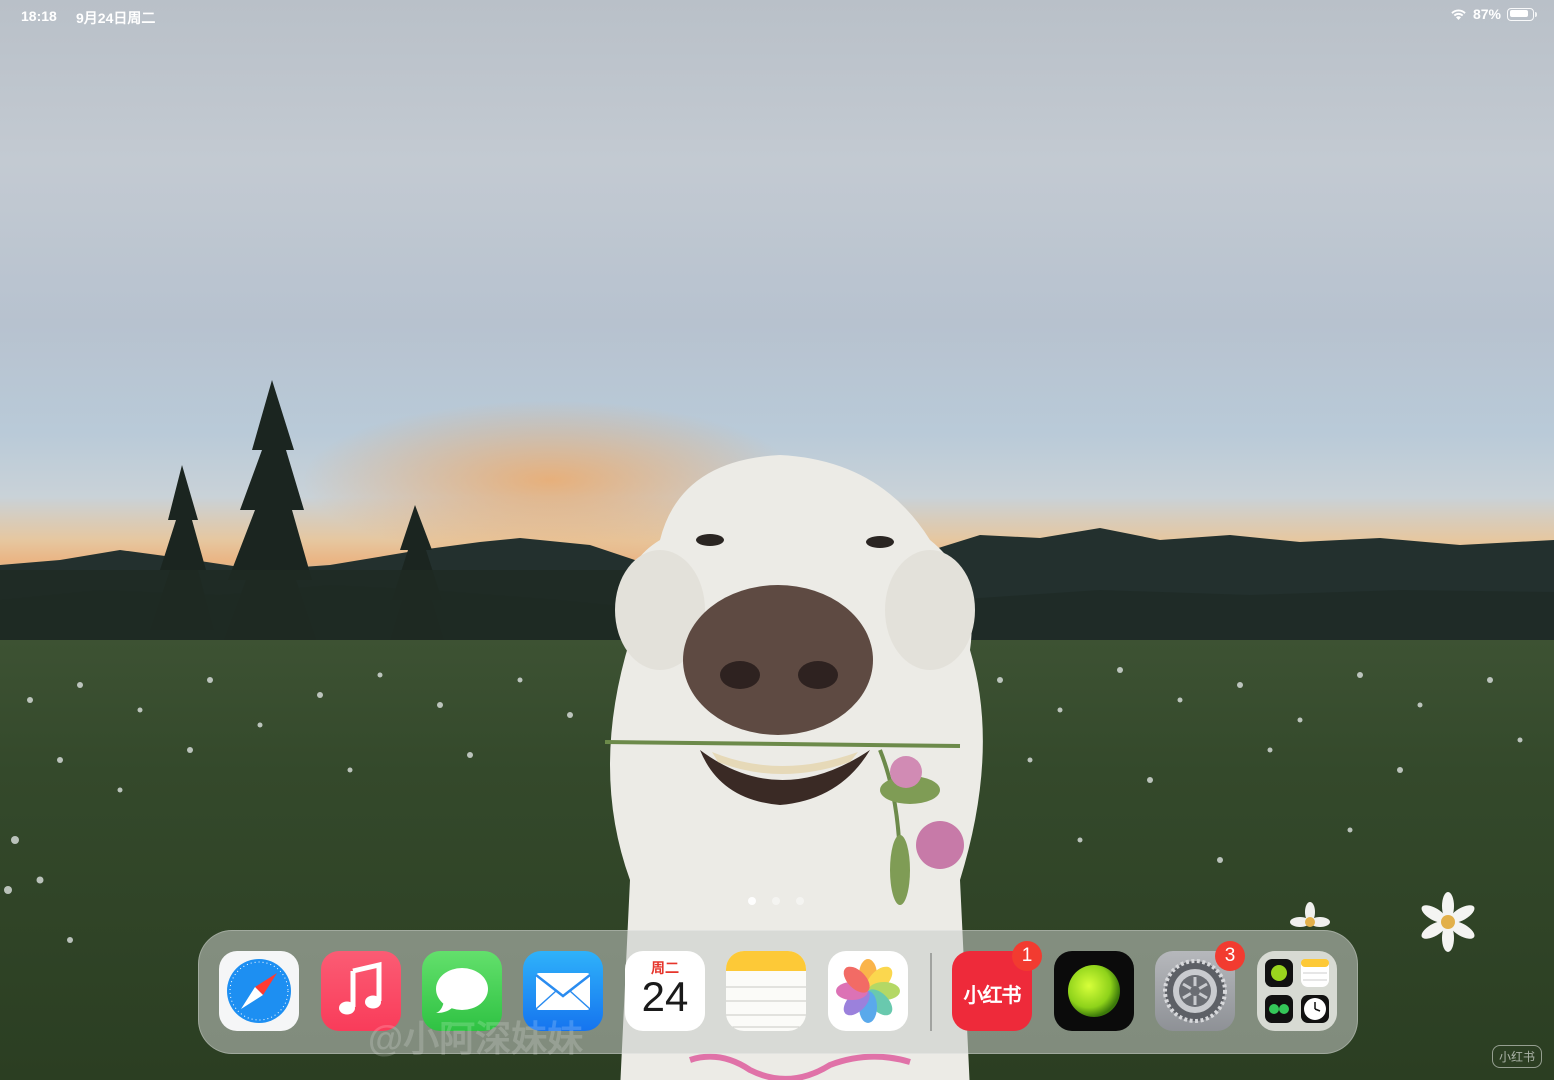 Image resolution: width=1554 pixels, height=1080 pixels. What do you see at coordinates (1518, 13) in the screenshot?
I see `battery-level-fill` at bounding box center [1518, 13].